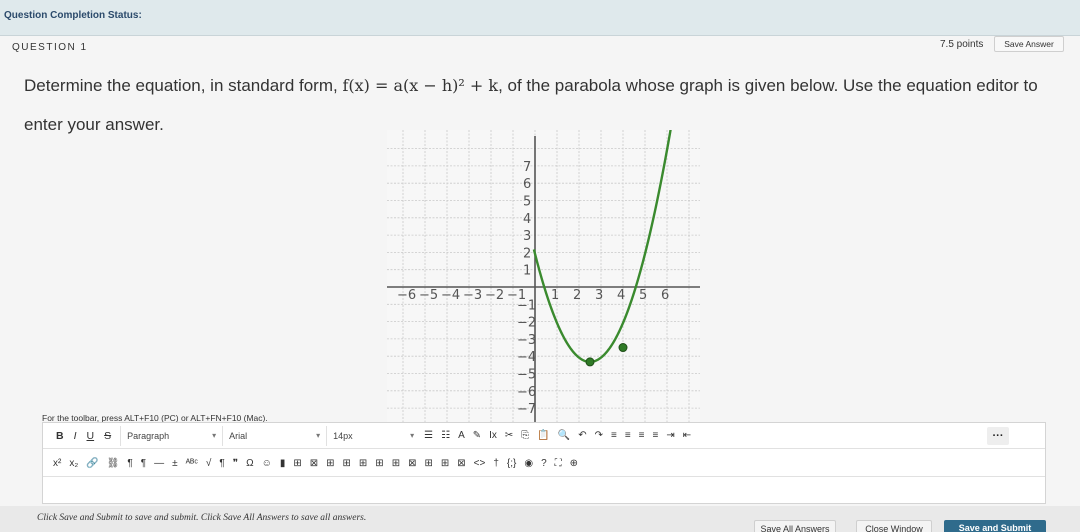  I want to click on toolbar-row2-icon-30: ?, so click(544, 464).